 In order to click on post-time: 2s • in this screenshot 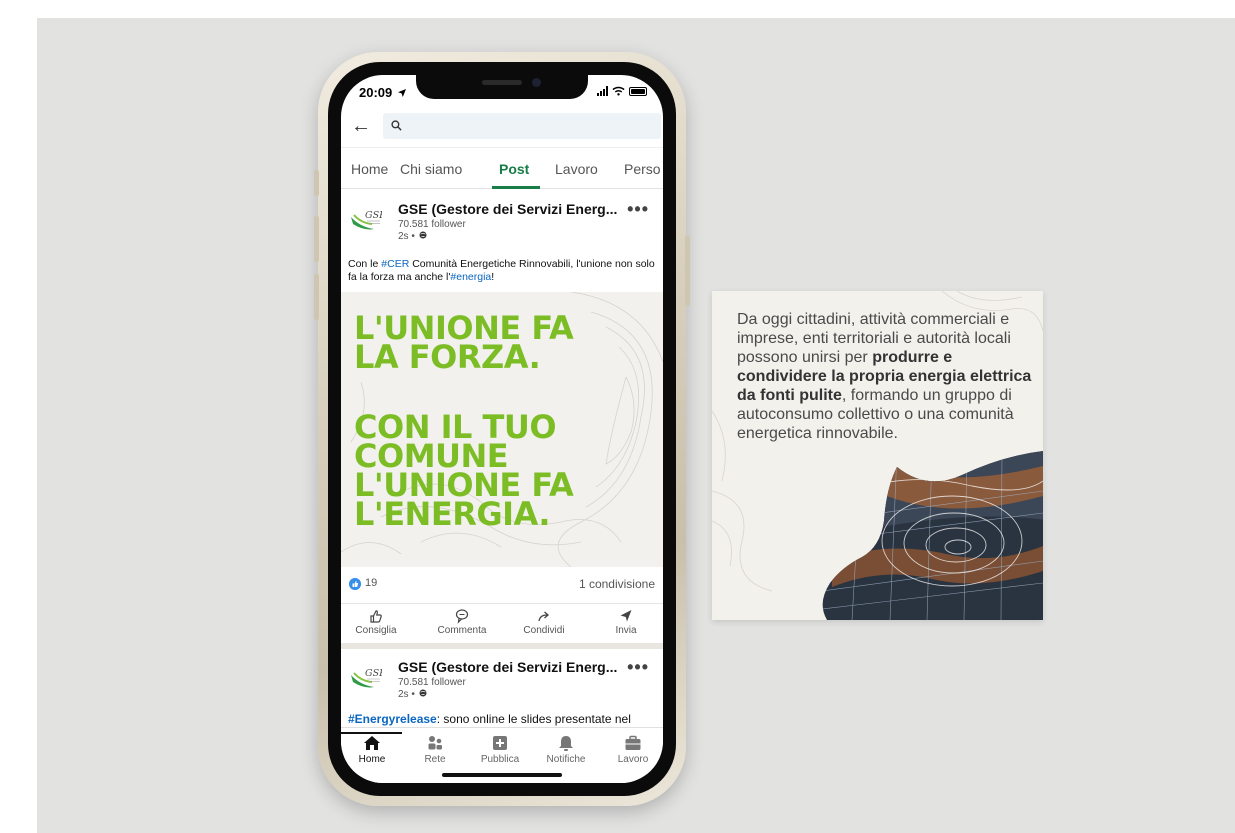, I will do `click(412, 236)`.